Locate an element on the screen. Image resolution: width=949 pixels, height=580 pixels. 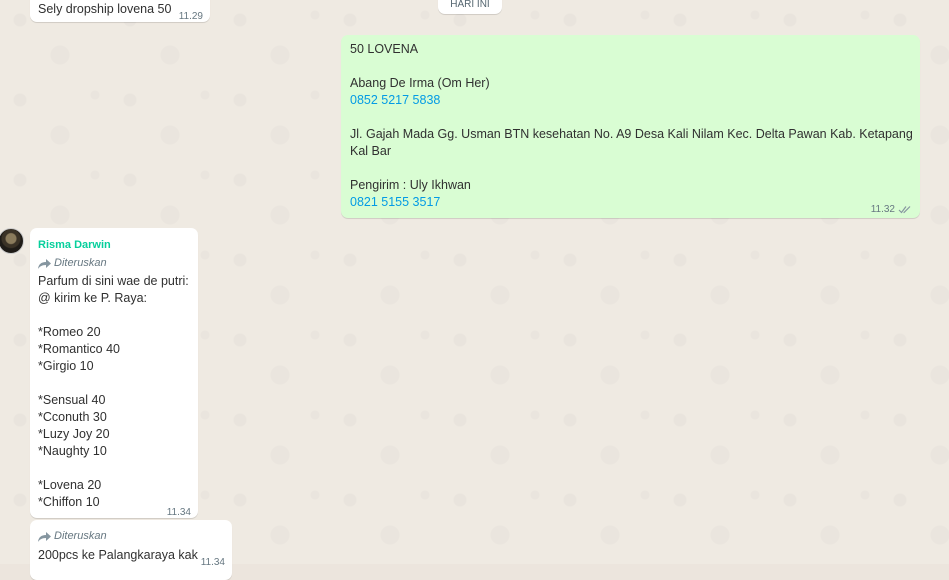
message-line: *Romeo 20 is located at coordinates (69, 332).